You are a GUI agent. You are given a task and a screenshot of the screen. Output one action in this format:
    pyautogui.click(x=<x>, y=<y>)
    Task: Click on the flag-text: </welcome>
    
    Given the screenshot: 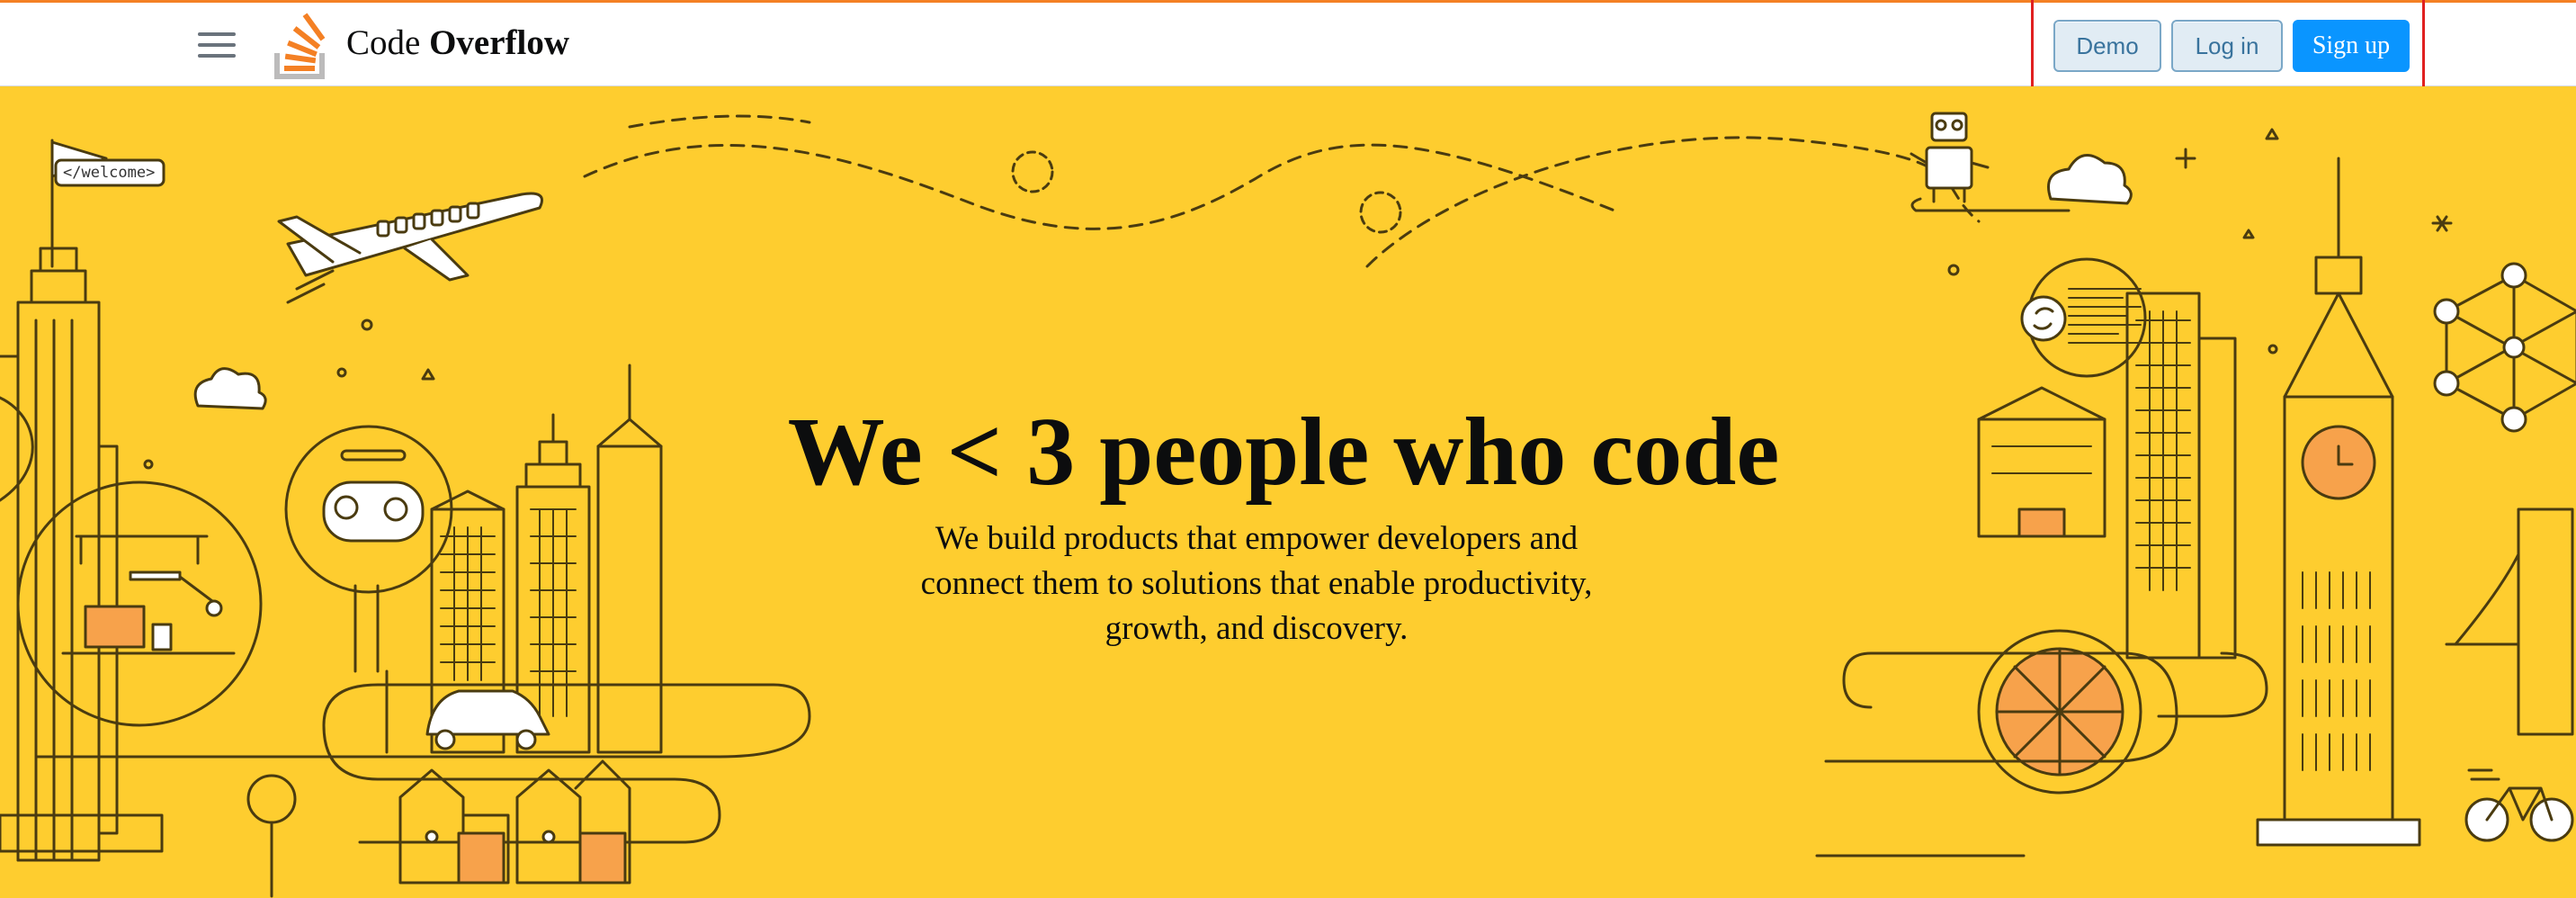 What is the action you would take?
    pyautogui.click(x=109, y=173)
    